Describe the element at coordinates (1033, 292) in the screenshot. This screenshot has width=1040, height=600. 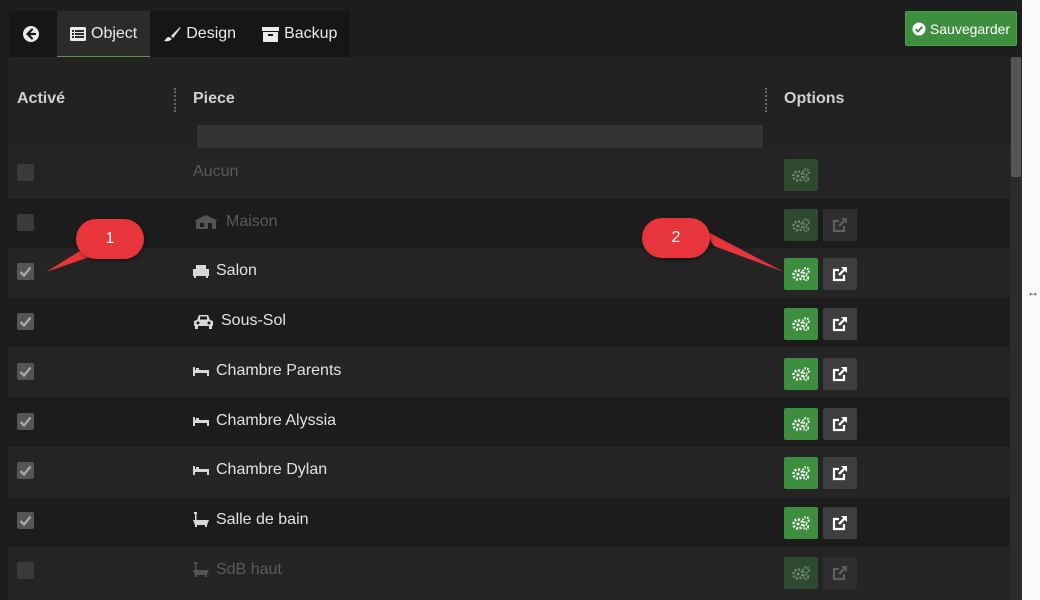
I see `resize-cursor-icon: ↔` at that location.